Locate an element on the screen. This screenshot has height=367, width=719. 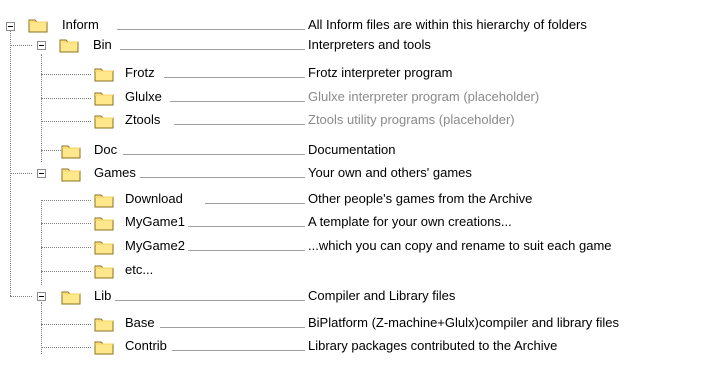
tree-row-frotz: Frotz Frotz interpreter program is located at coordinates (359, 73).